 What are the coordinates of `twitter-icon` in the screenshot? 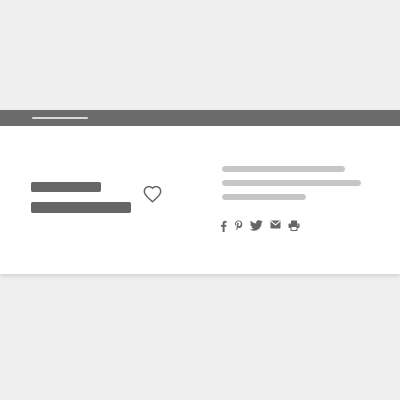 It's located at (256, 225).